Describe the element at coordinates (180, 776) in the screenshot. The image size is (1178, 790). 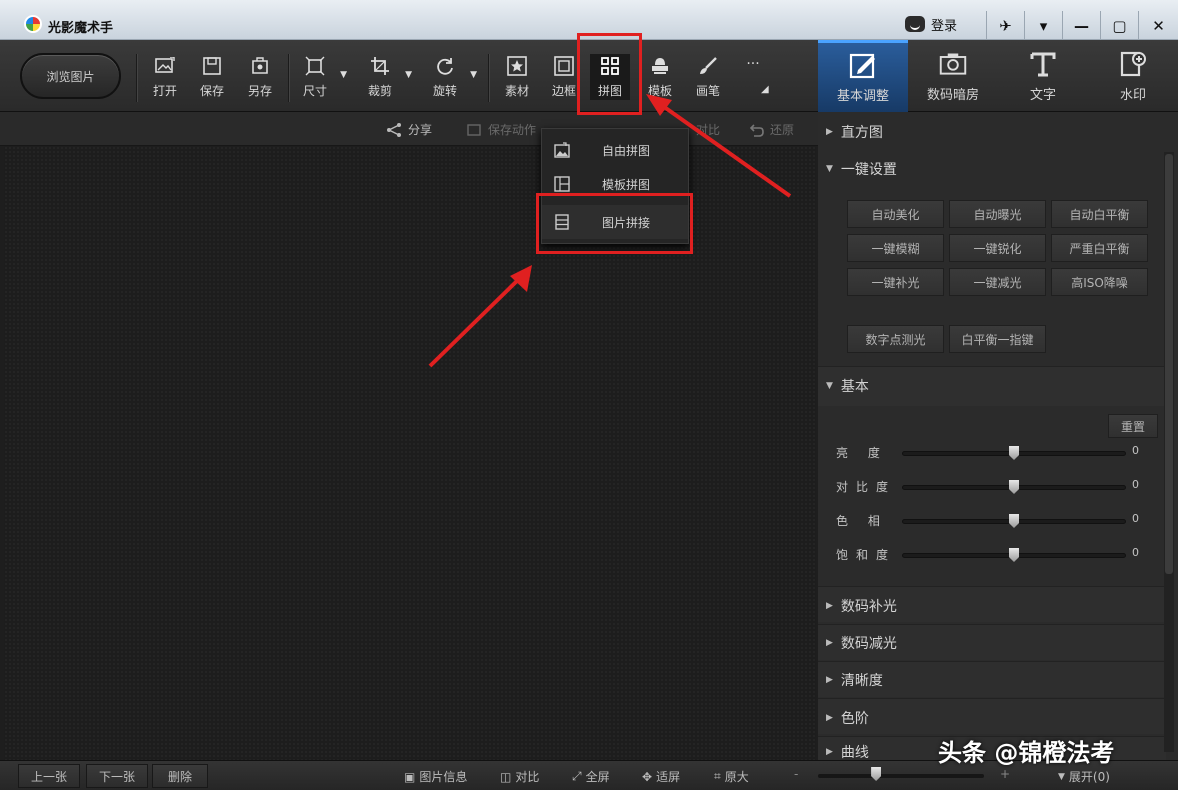
I see `delete-button: 删除` at that location.